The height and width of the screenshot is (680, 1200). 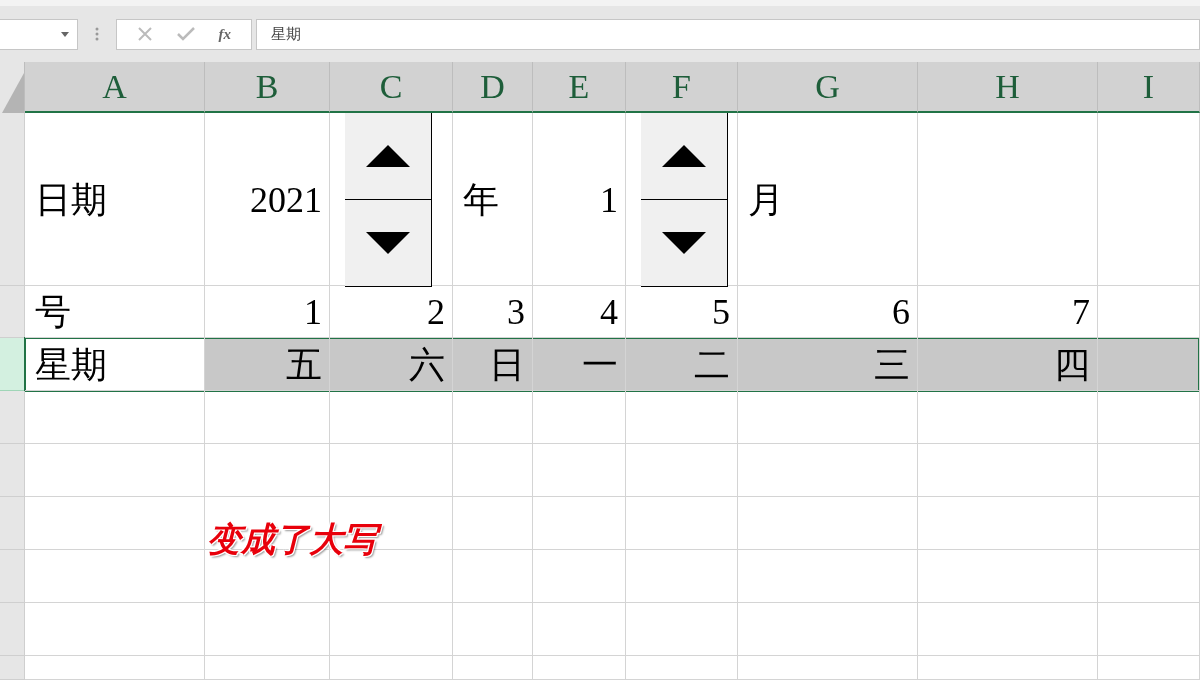 I want to click on table-cell-text: 年, so click(x=481, y=200).